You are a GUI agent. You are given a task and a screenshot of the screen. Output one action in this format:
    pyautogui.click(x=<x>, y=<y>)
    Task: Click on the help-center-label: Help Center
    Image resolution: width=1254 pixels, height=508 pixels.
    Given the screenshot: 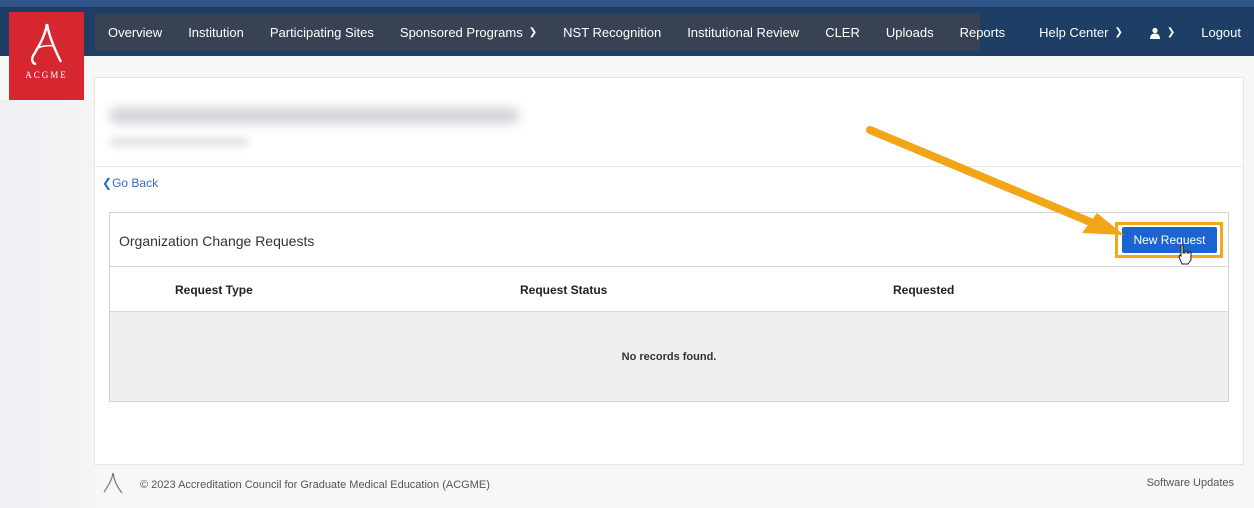 What is the action you would take?
    pyautogui.click(x=1074, y=32)
    